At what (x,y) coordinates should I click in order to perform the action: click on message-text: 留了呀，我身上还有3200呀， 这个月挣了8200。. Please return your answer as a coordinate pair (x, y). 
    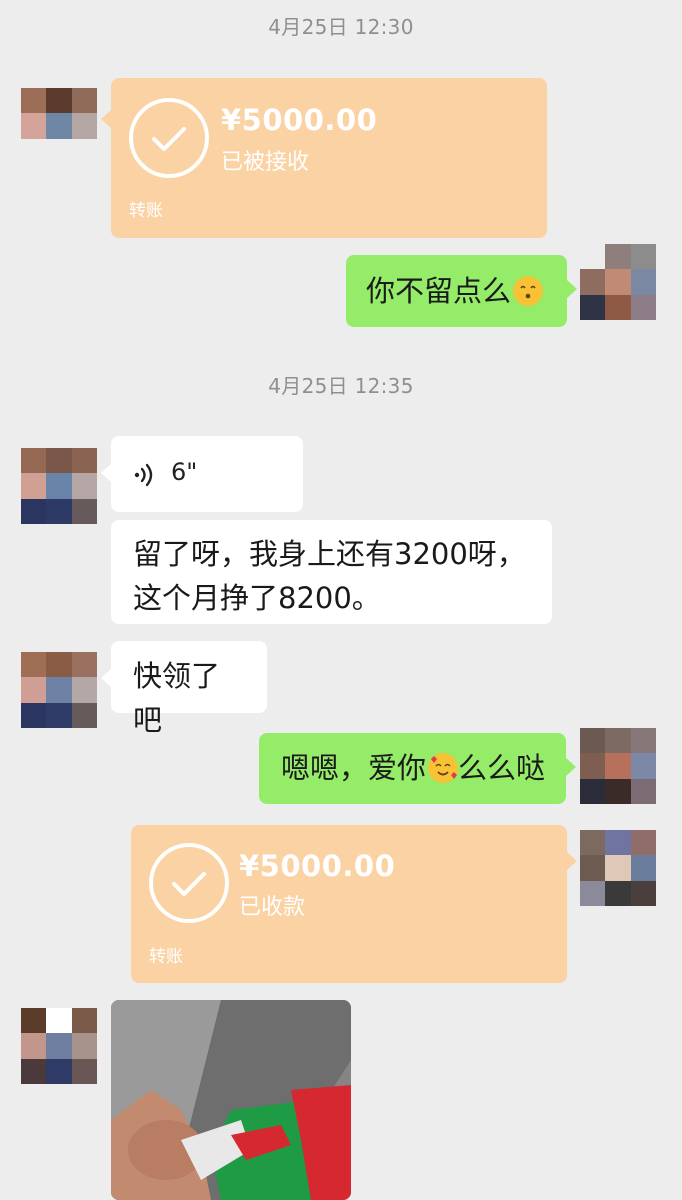
    Looking at the image, I should click on (329, 576).